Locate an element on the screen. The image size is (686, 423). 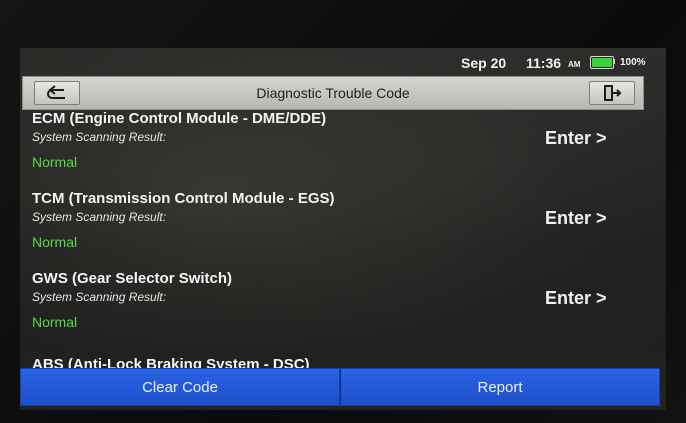
exit-door-icon is located at coordinates (613, 93).